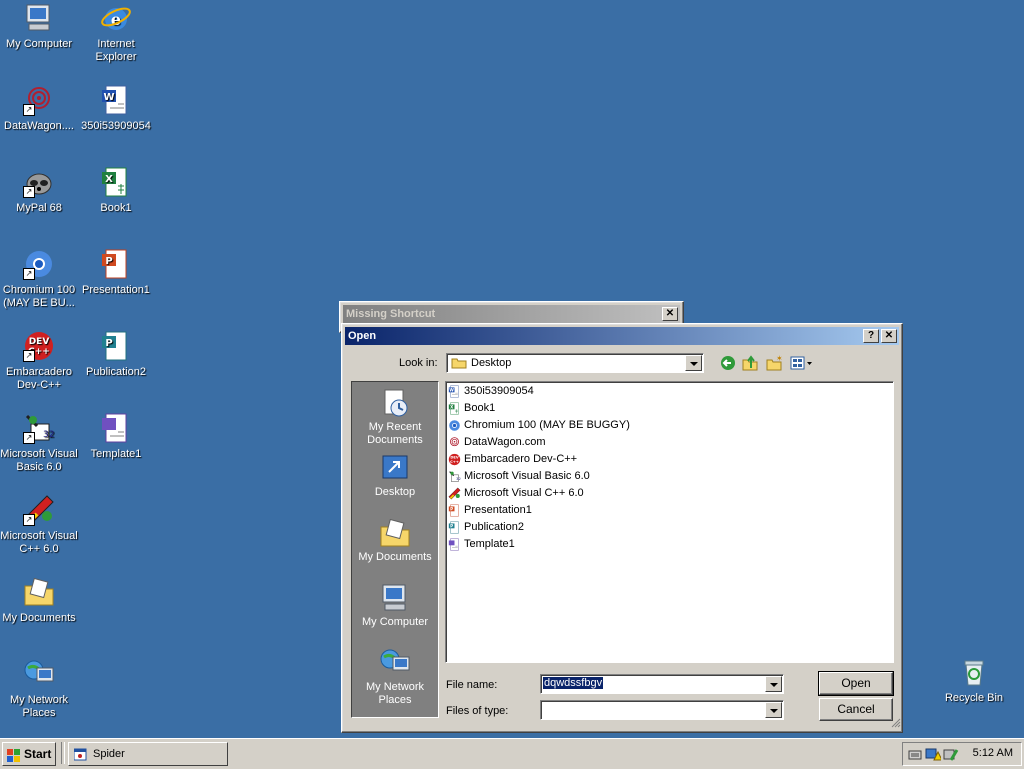  What do you see at coordinates (80, 758) in the screenshot?
I see `spider-app-icon` at bounding box center [80, 758].